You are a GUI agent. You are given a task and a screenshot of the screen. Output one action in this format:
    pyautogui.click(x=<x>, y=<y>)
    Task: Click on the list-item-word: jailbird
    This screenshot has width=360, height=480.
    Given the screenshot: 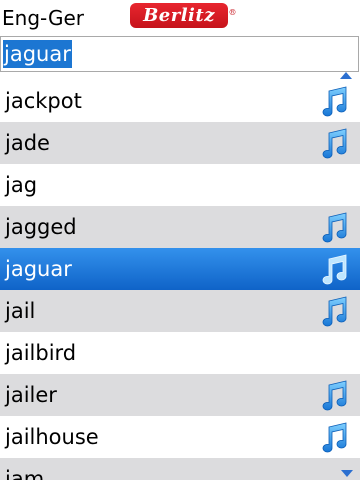 What is the action you would take?
    pyautogui.click(x=41, y=353)
    